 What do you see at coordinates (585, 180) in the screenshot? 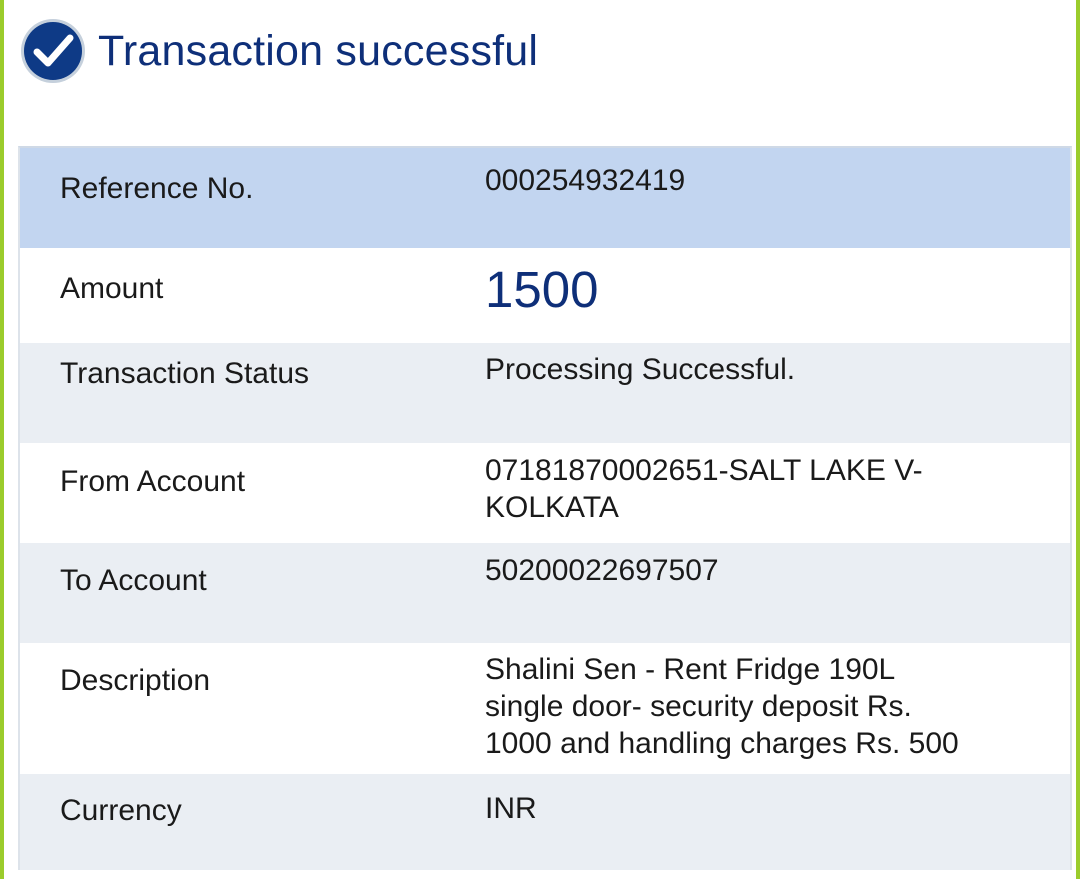
I see `reference-value: 000254932419` at bounding box center [585, 180].